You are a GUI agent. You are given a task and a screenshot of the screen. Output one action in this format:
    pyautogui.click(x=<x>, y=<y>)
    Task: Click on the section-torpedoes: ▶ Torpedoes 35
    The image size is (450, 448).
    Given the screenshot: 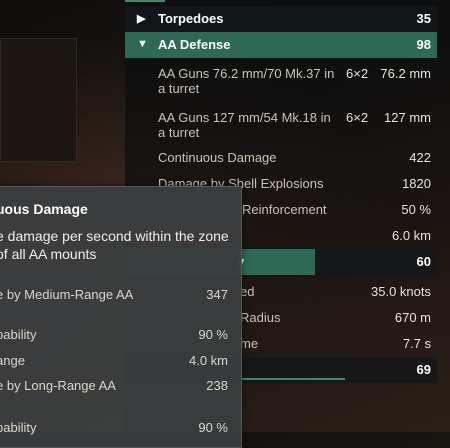 What is the action you would take?
    pyautogui.click(x=281, y=19)
    